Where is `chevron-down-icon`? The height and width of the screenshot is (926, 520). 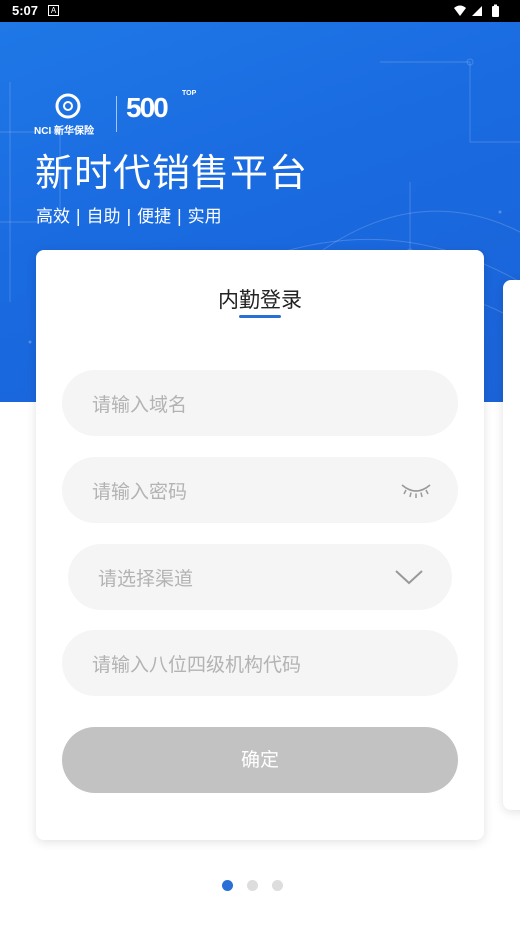 chevron-down-icon is located at coordinates (409, 577).